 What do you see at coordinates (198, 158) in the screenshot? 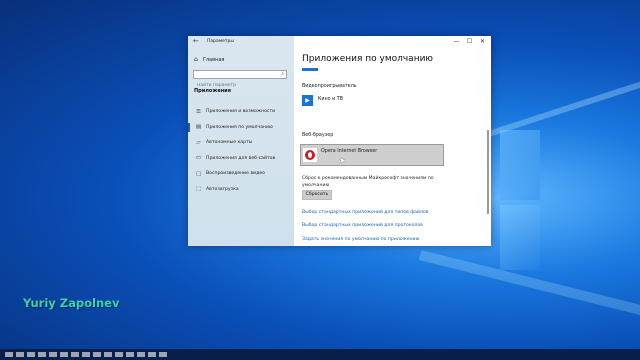
I see `web-icon: ▭` at bounding box center [198, 158].